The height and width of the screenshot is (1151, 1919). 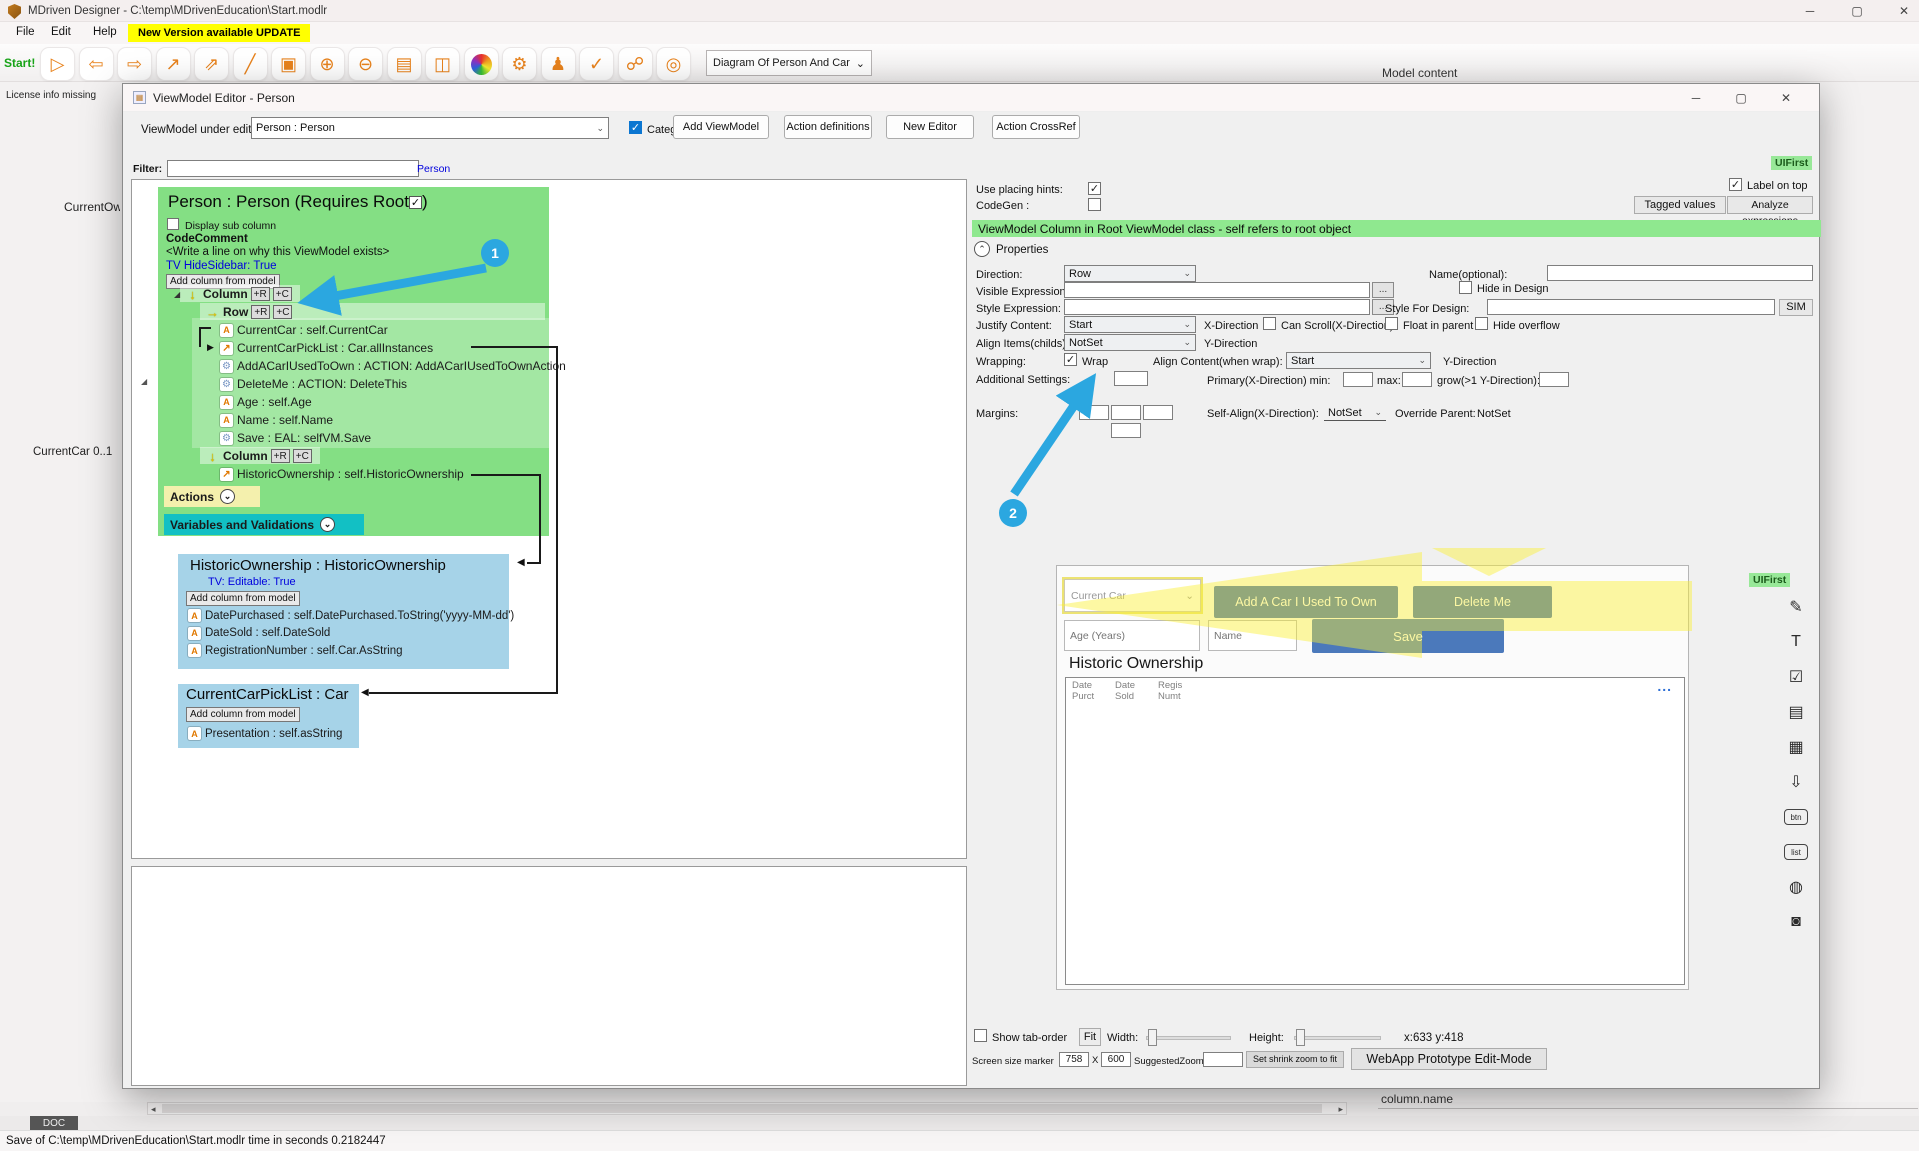 What do you see at coordinates (1796, 782) in the screenshot?
I see `image-download-icon: ⇩` at bounding box center [1796, 782].